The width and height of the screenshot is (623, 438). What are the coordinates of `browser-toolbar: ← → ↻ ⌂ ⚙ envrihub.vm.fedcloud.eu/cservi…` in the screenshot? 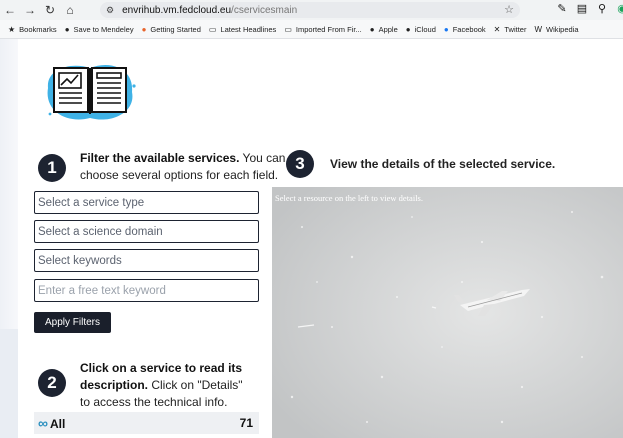 It's located at (311, 10).